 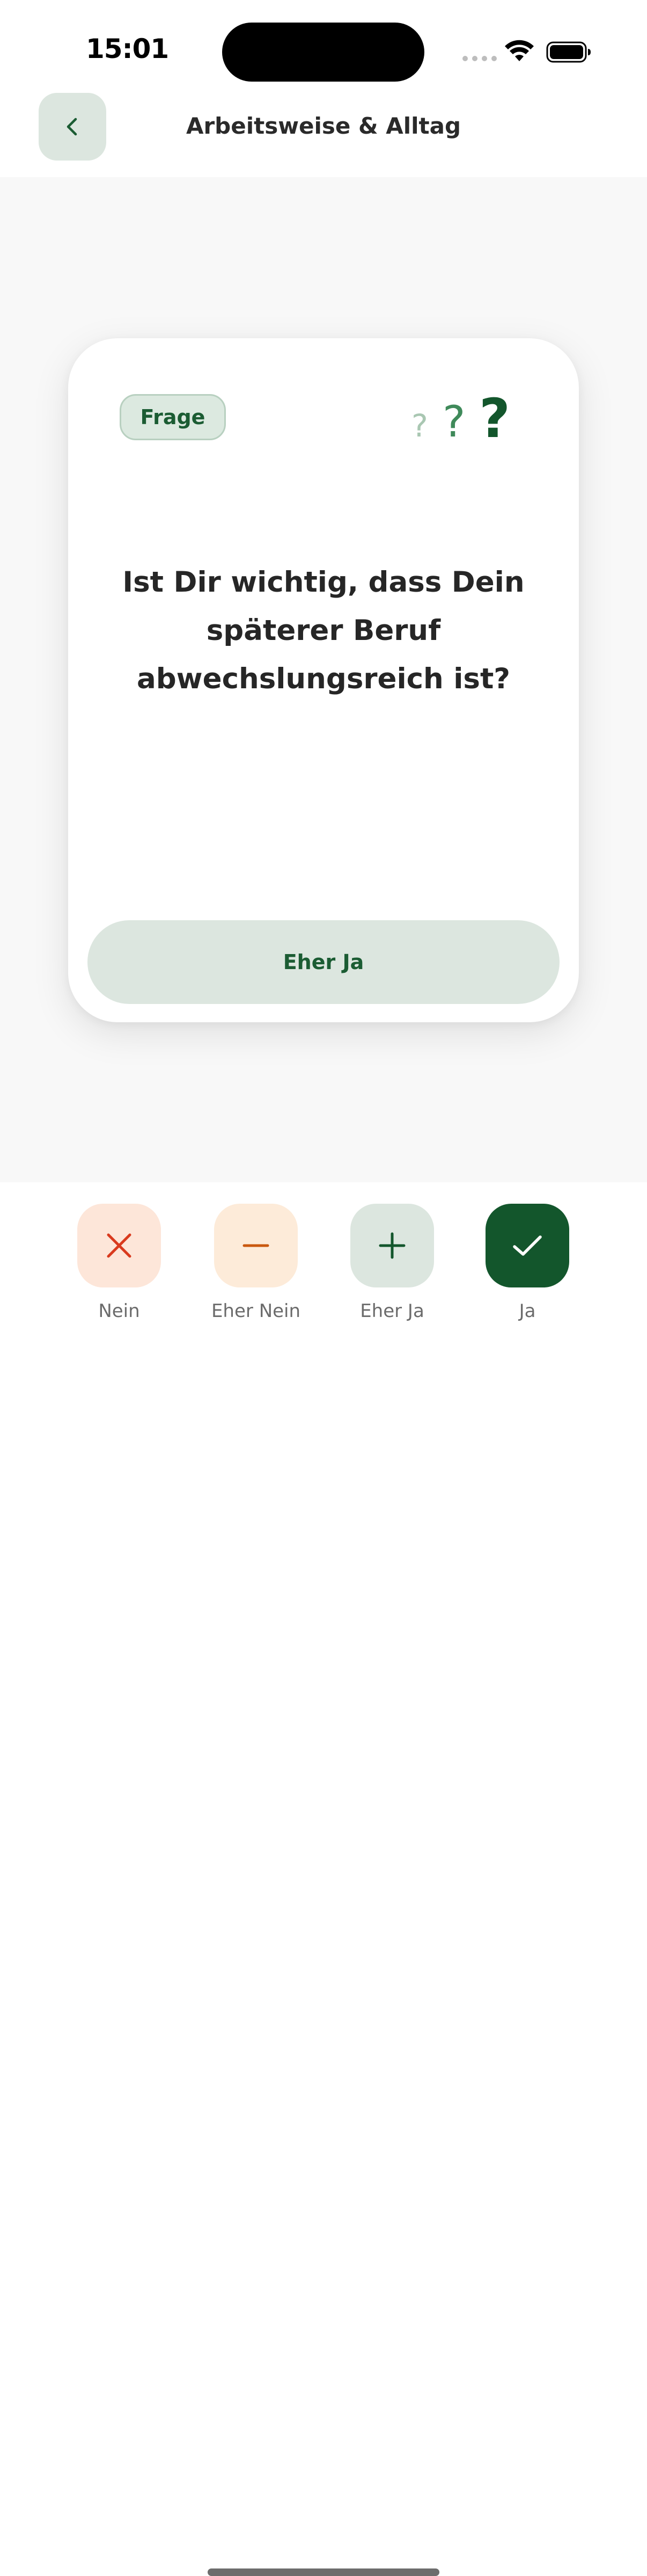 I want to click on nein-label: Nein, so click(x=119, y=1311).